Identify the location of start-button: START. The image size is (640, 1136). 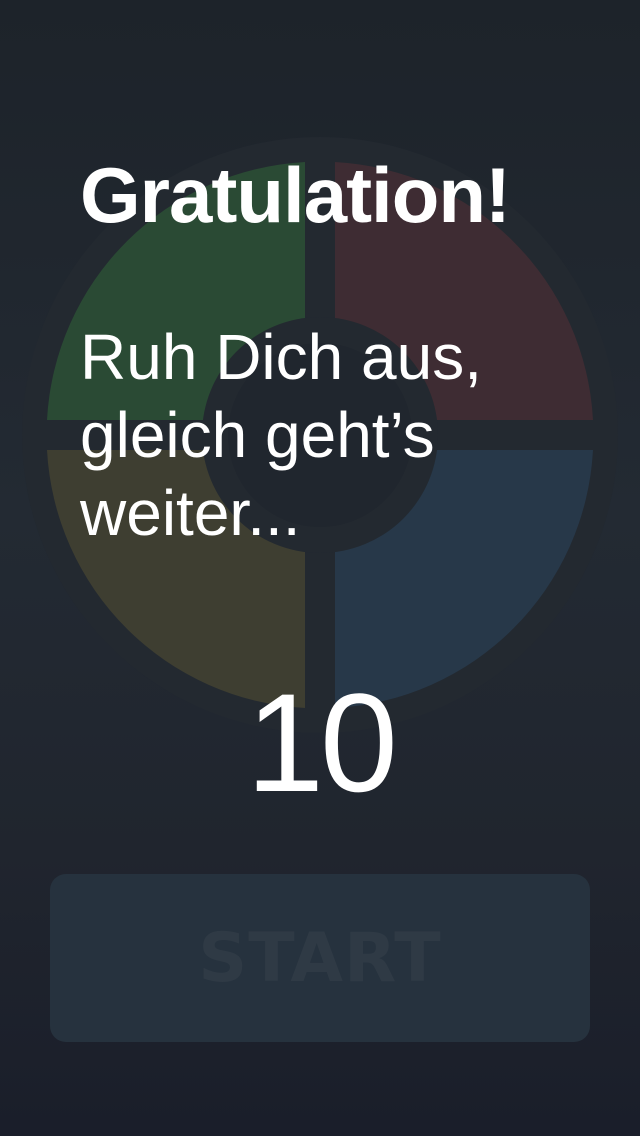
(320, 958).